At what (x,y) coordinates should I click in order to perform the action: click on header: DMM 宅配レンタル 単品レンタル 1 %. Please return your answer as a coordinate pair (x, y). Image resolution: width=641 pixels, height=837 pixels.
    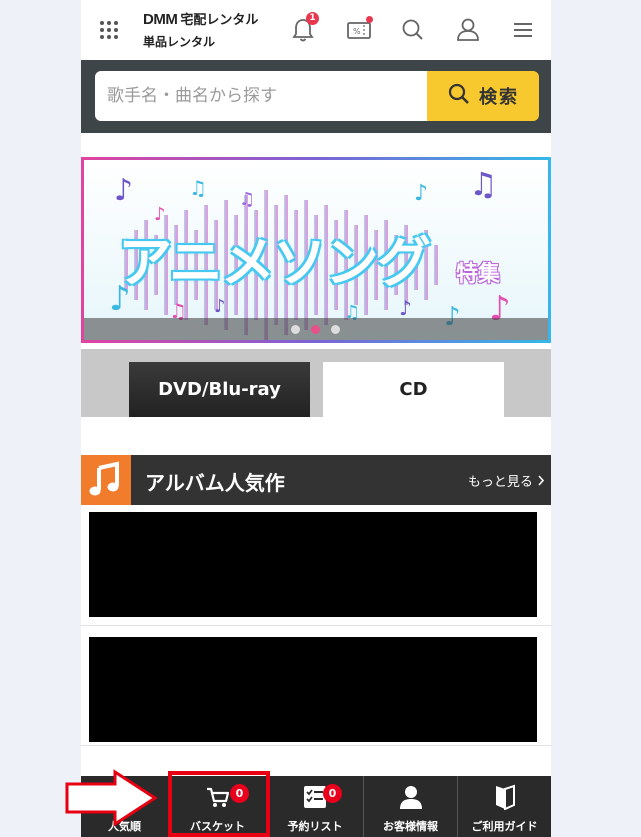
    Looking at the image, I should click on (316, 30).